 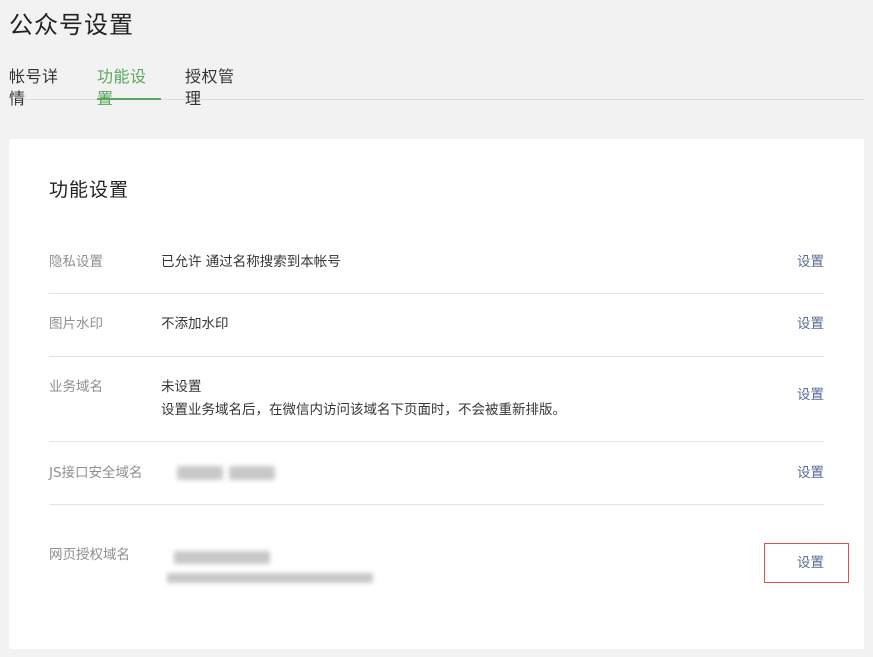 What do you see at coordinates (41, 87) in the screenshot?
I see `tab-account-details: 帐号详情` at bounding box center [41, 87].